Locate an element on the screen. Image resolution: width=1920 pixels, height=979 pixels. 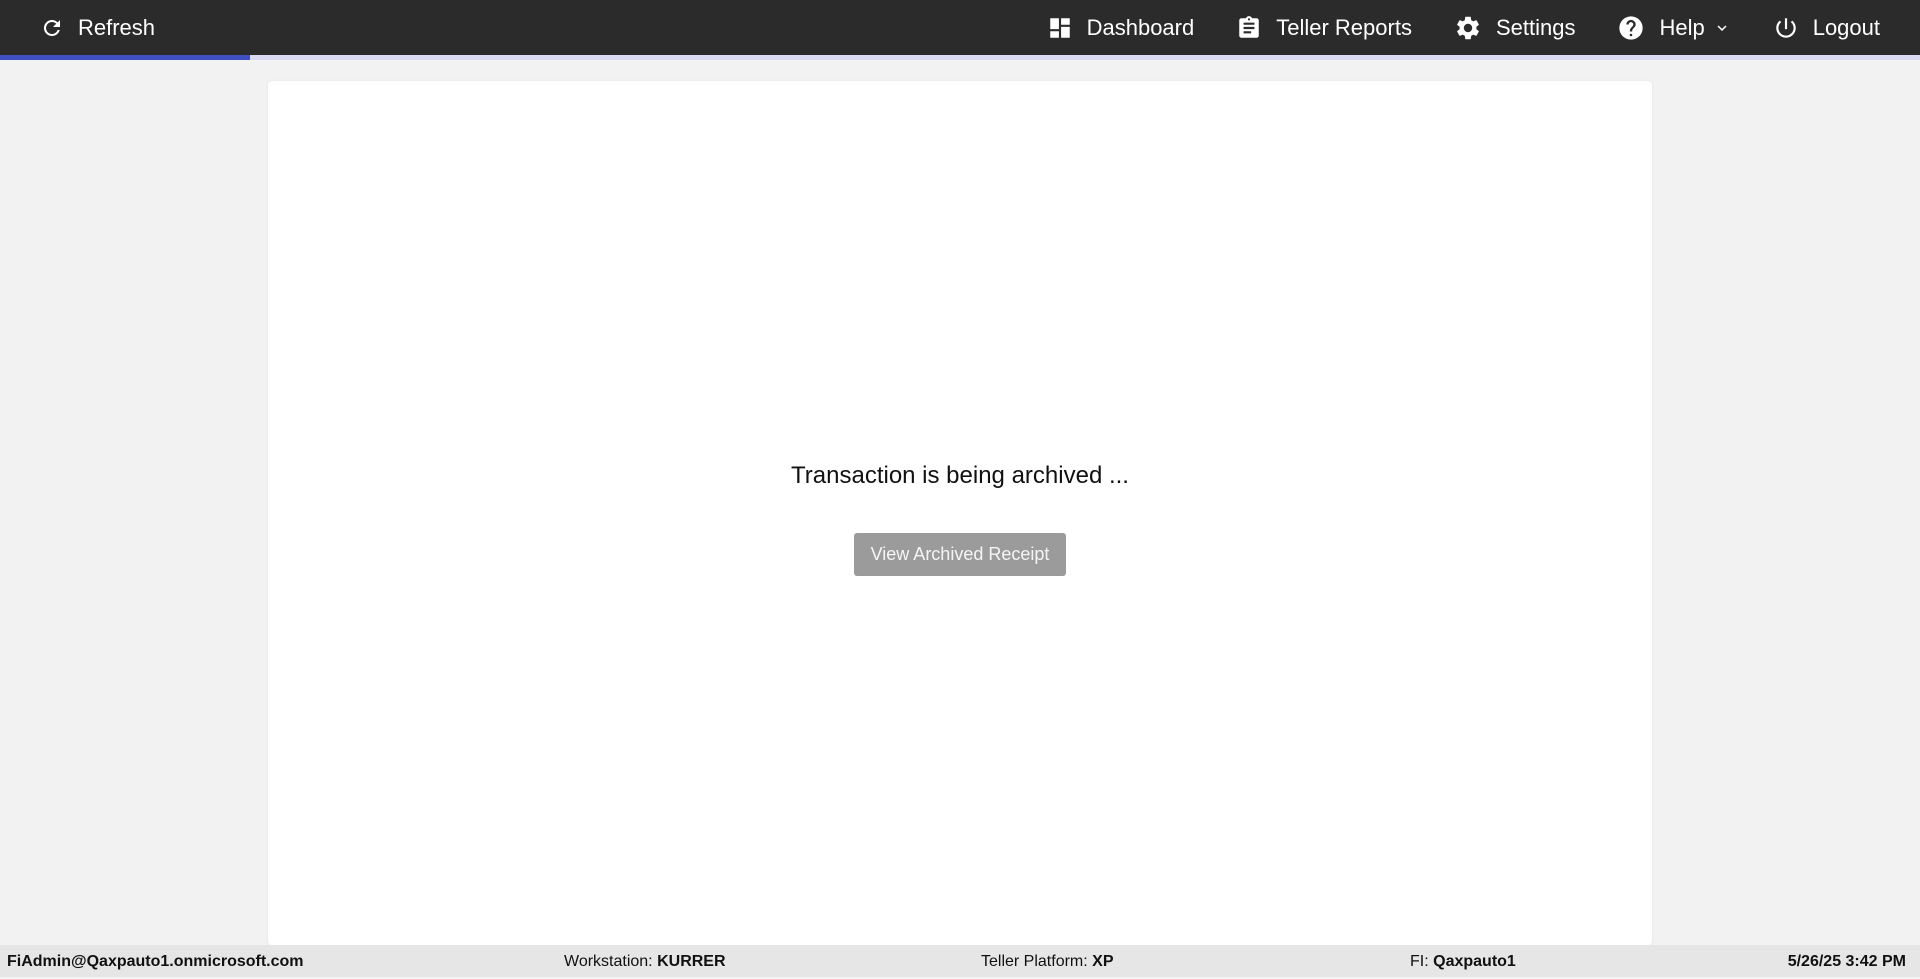
footer-fi: FI: Qaxpauto1 is located at coordinates (1463, 961).